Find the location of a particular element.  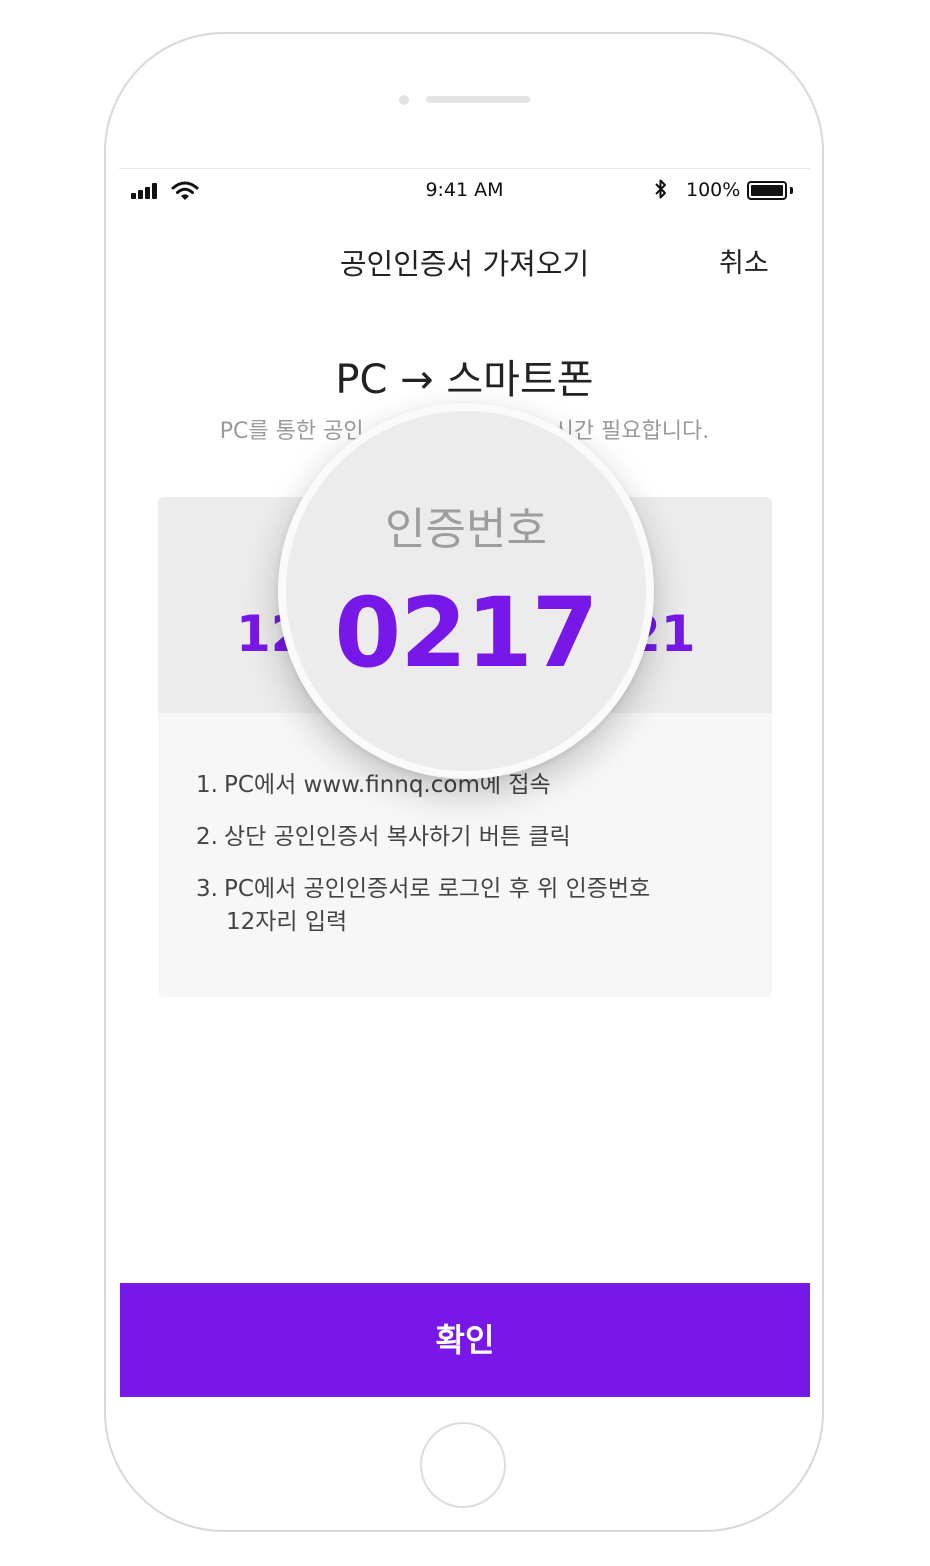

confirm-button: 확인 is located at coordinates (465, 1340).